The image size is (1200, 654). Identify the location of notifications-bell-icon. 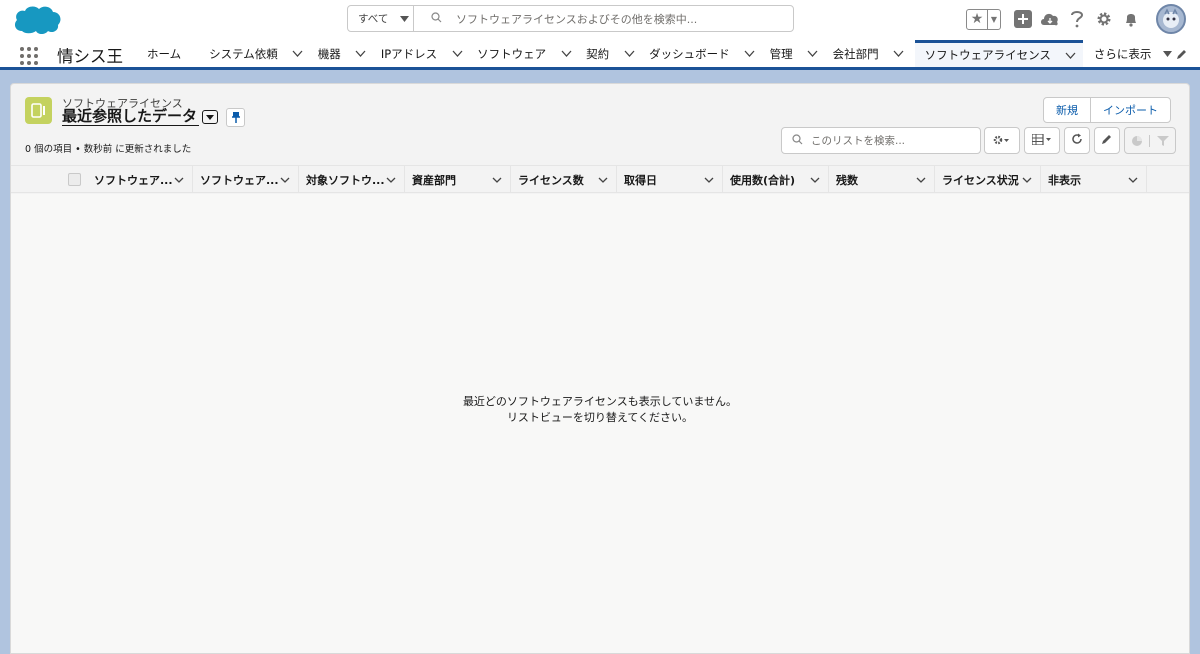
(1131, 19).